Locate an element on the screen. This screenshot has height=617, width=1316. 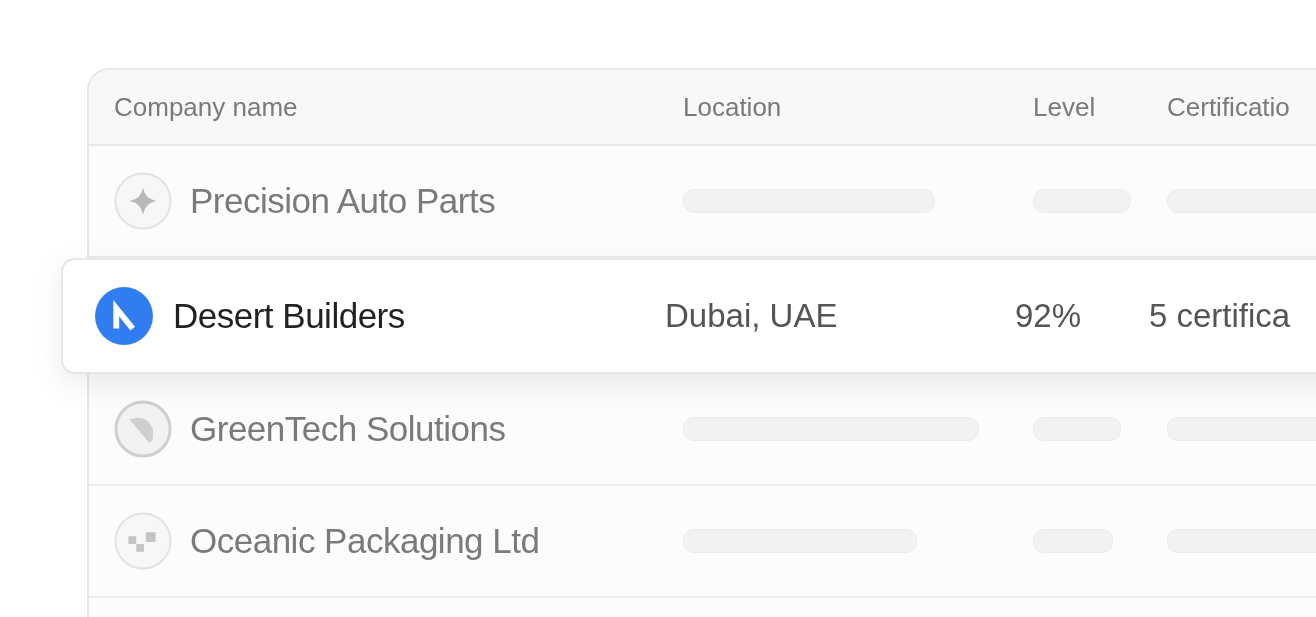
company-name: Precision Auto Parts is located at coordinates (343, 201).